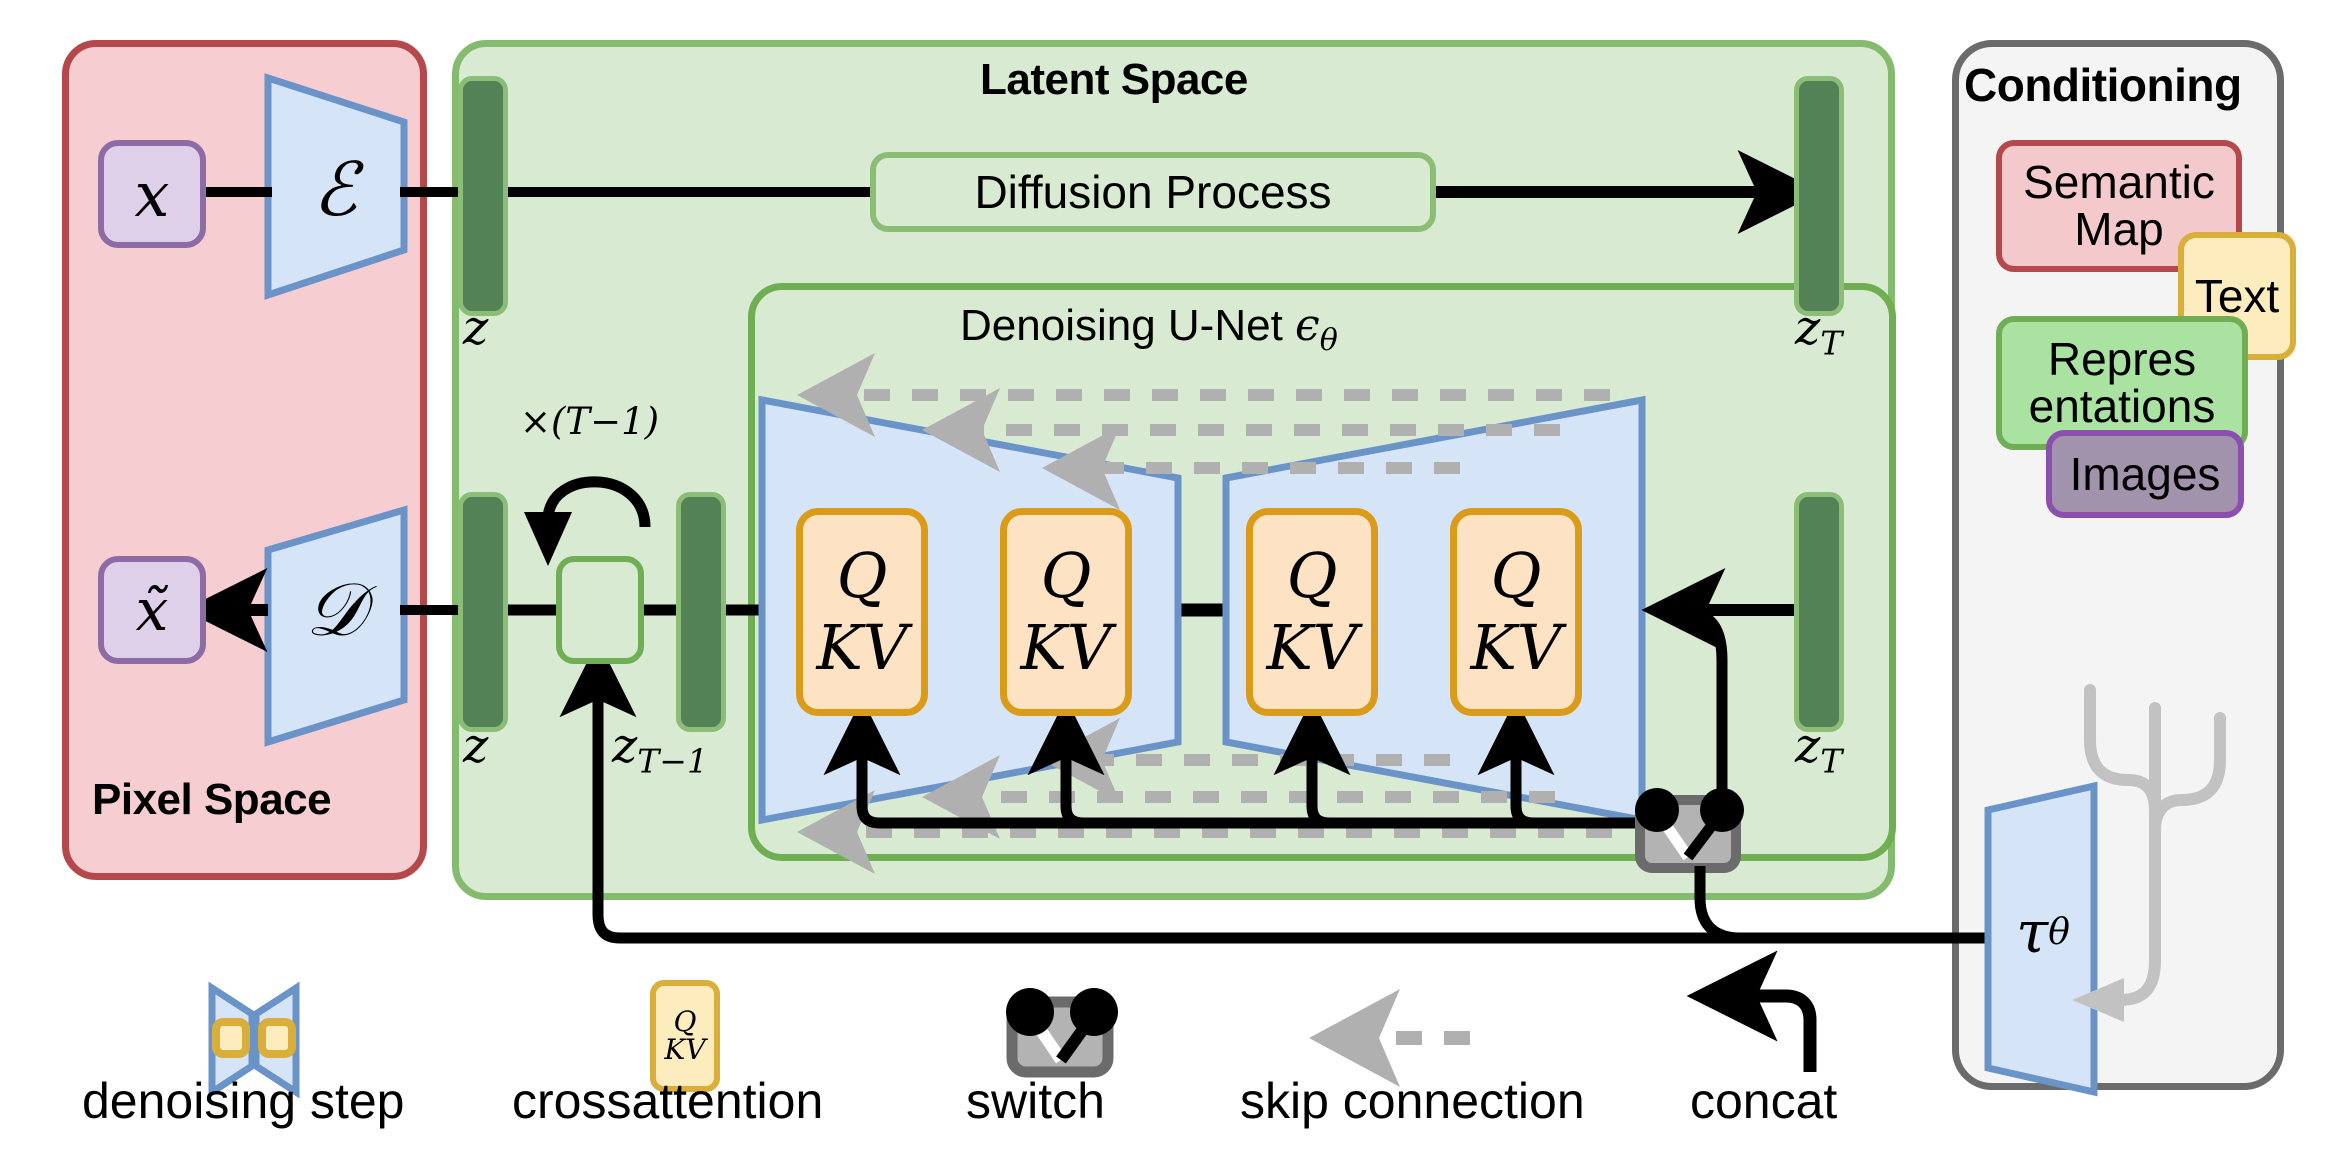 This screenshot has width=2332, height=1160. What do you see at coordinates (2122, 382) in the screenshot?
I see `representations-label: Repres entations` at bounding box center [2122, 382].